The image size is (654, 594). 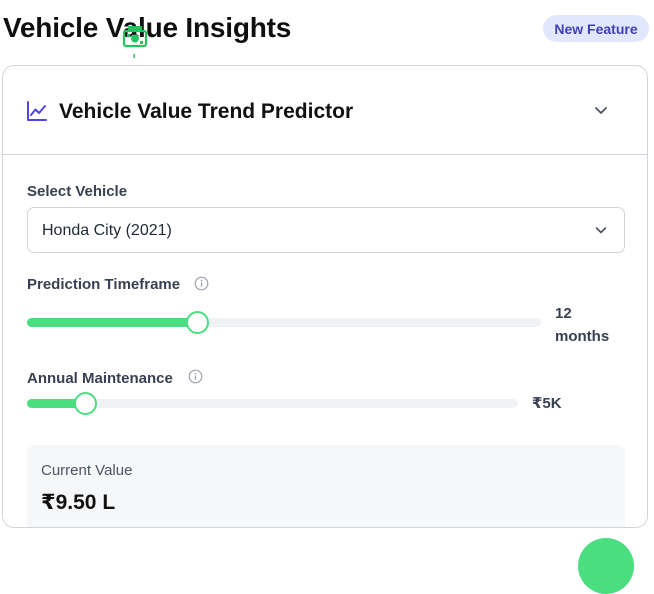 What do you see at coordinates (112, 322) in the screenshot?
I see `slider-fill` at bounding box center [112, 322].